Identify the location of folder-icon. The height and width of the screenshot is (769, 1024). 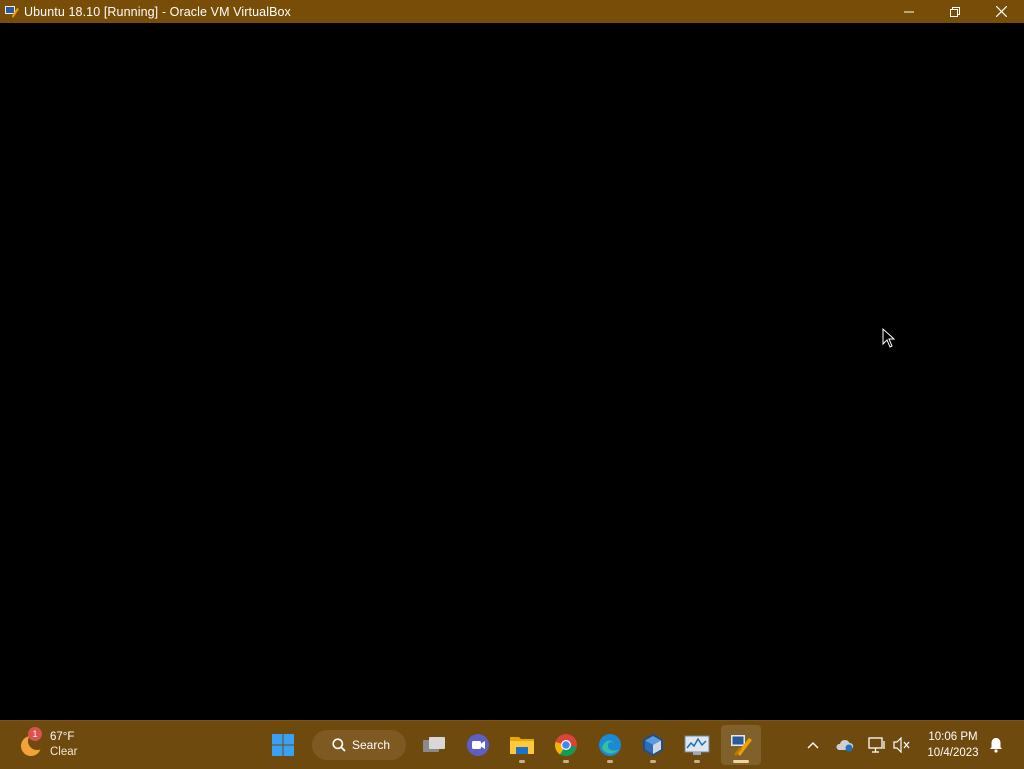
(522, 745).